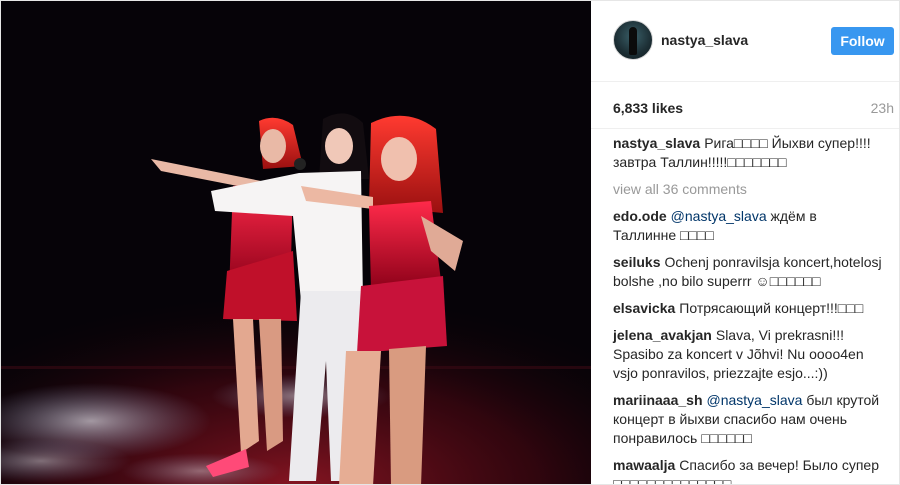 The image size is (900, 485). I want to click on comment-item: elsavicka Потрясающий концерт!!!□□□, so click(748, 308).